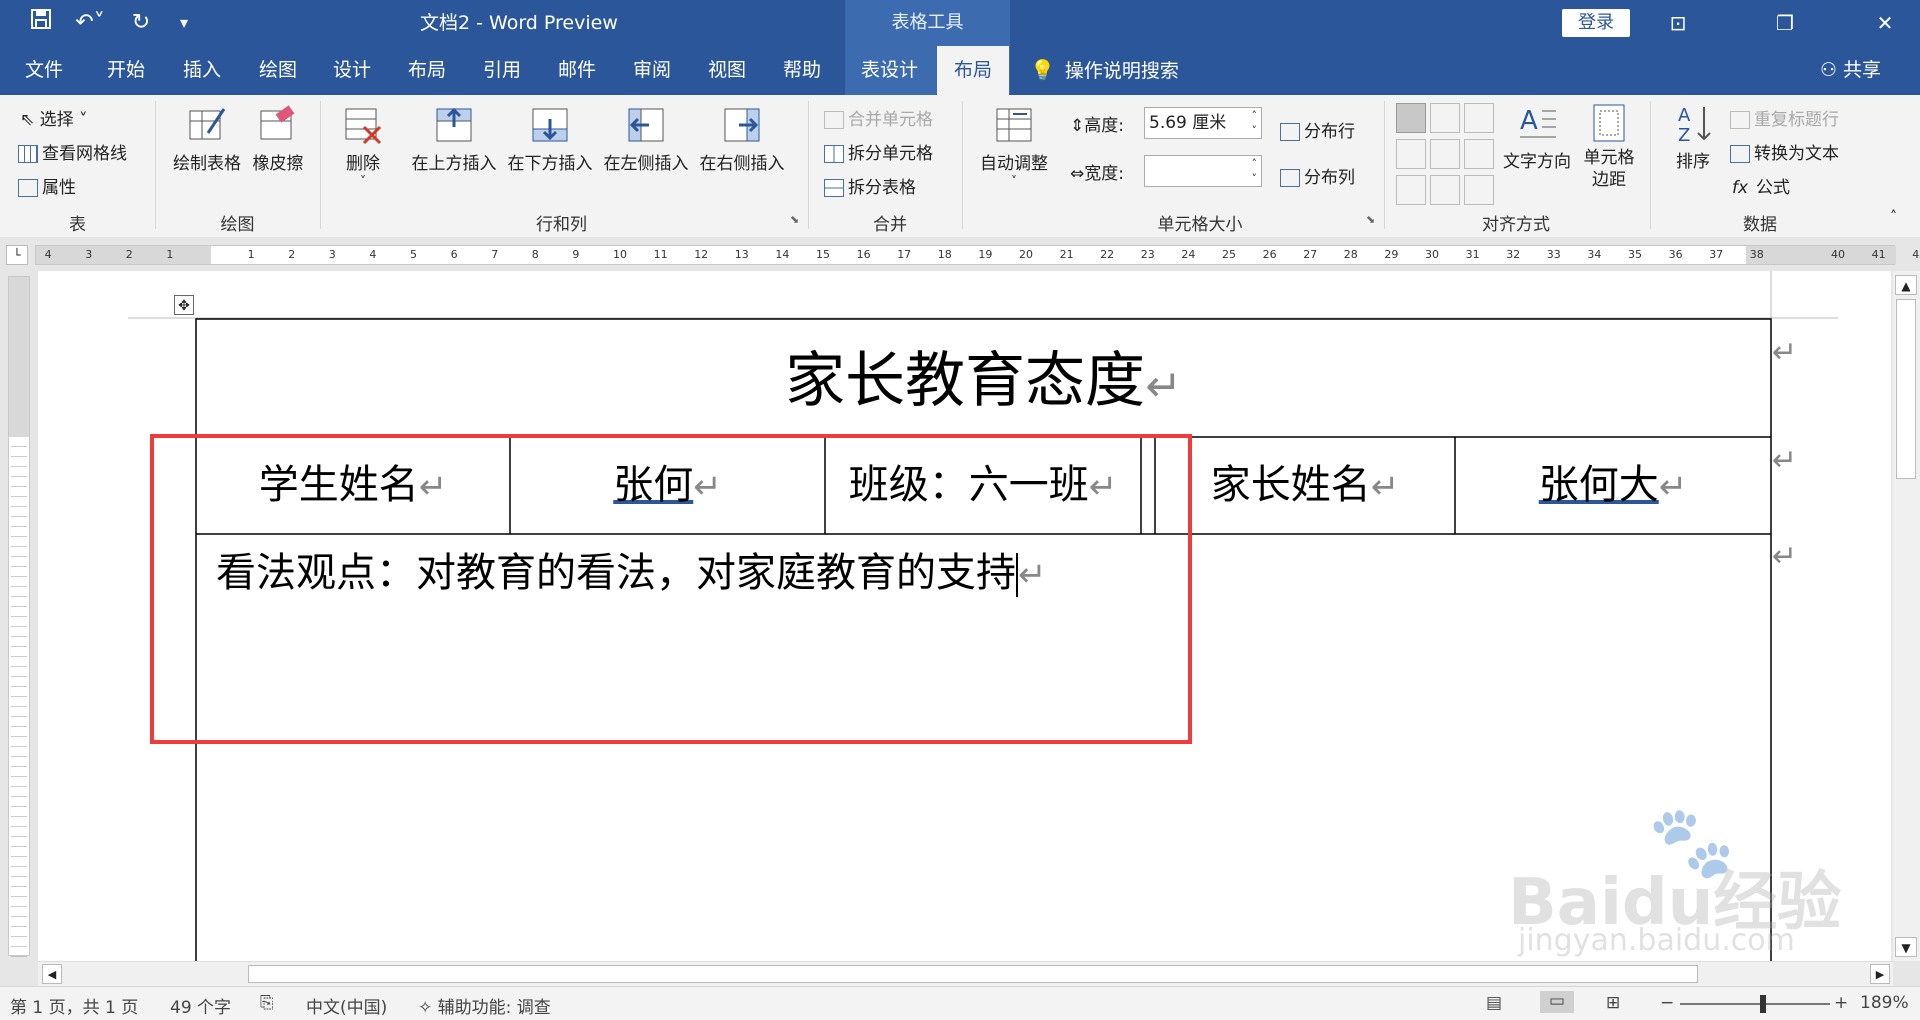  I want to click on save-icon, so click(41, 23).